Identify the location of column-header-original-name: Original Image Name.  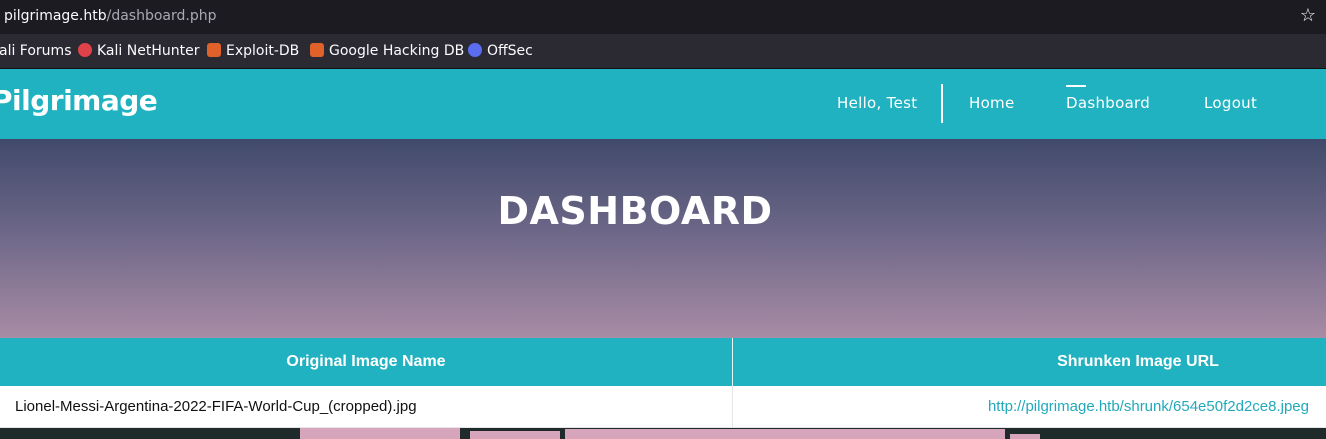
(366, 361).